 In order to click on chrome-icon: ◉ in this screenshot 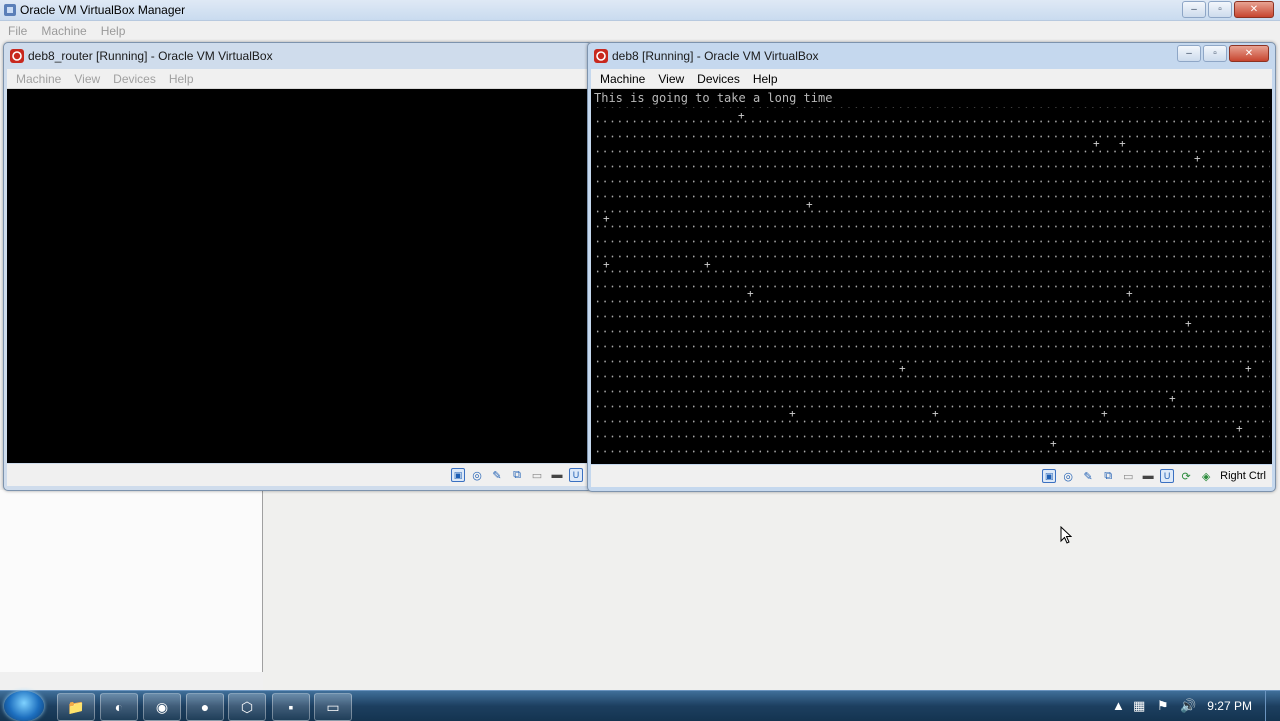, I will do `click(162, 707)`.